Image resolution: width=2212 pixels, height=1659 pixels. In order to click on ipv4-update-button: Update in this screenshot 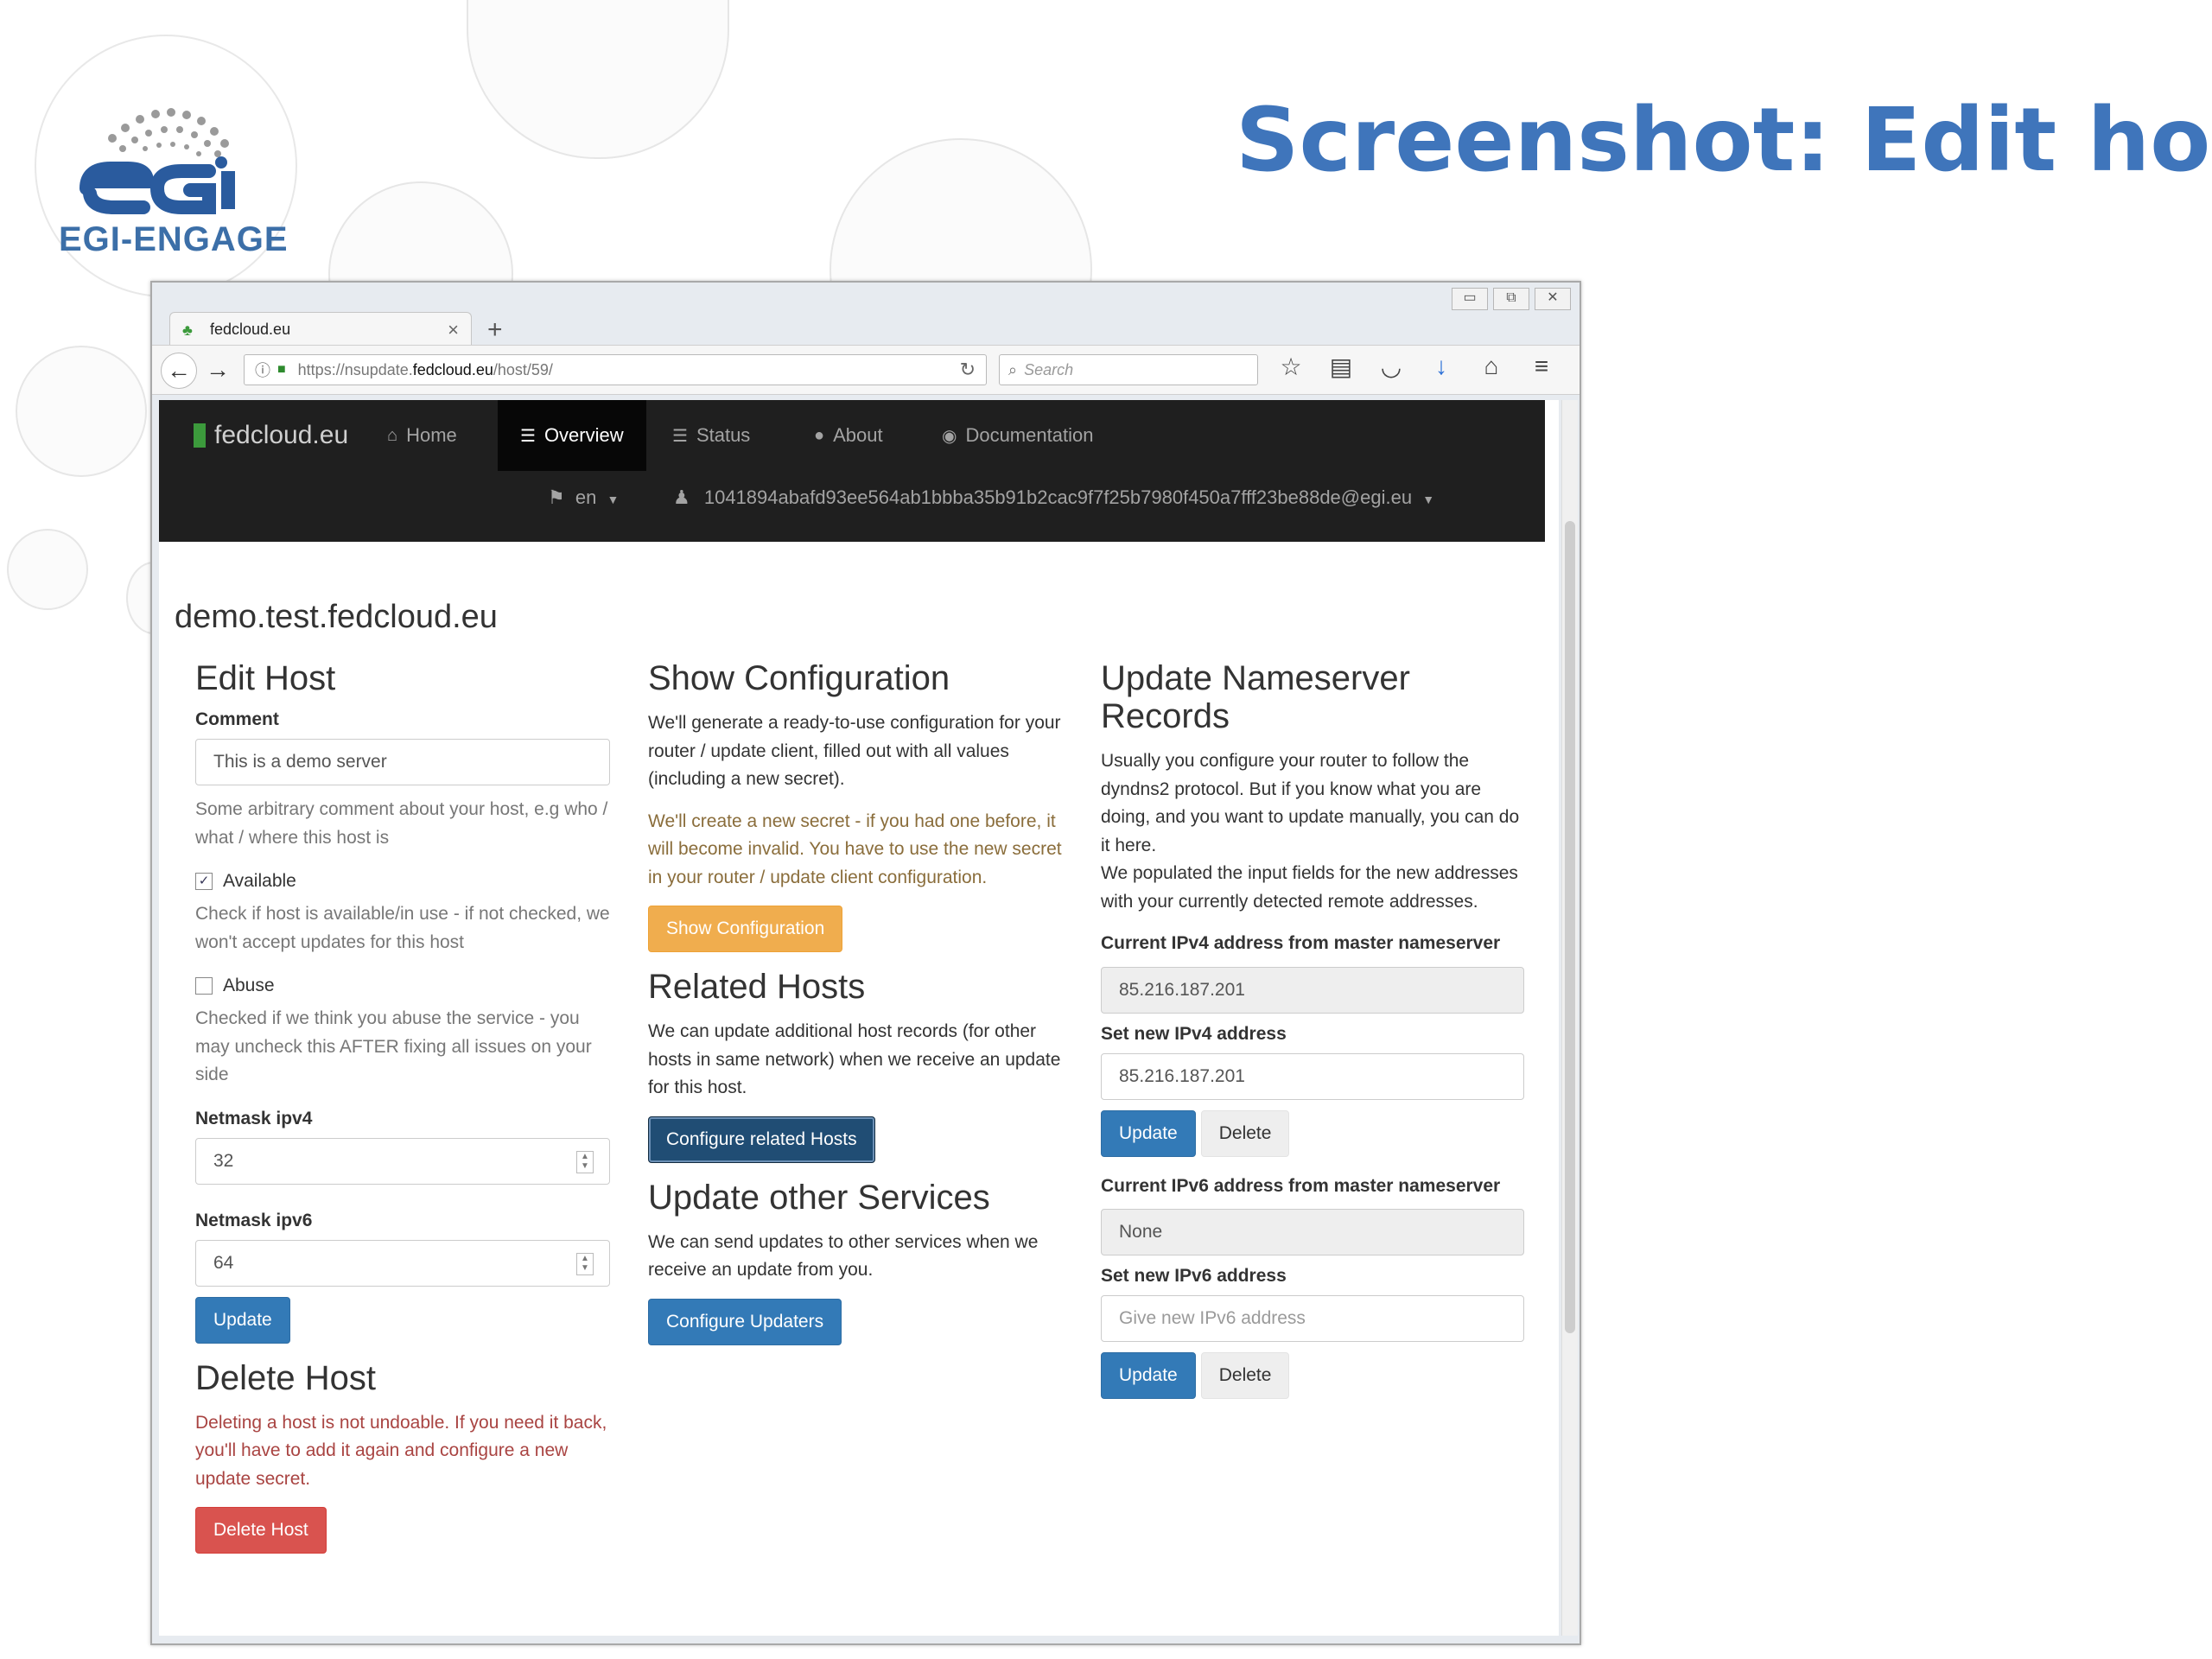, I will do `click(1148, 1133)`.